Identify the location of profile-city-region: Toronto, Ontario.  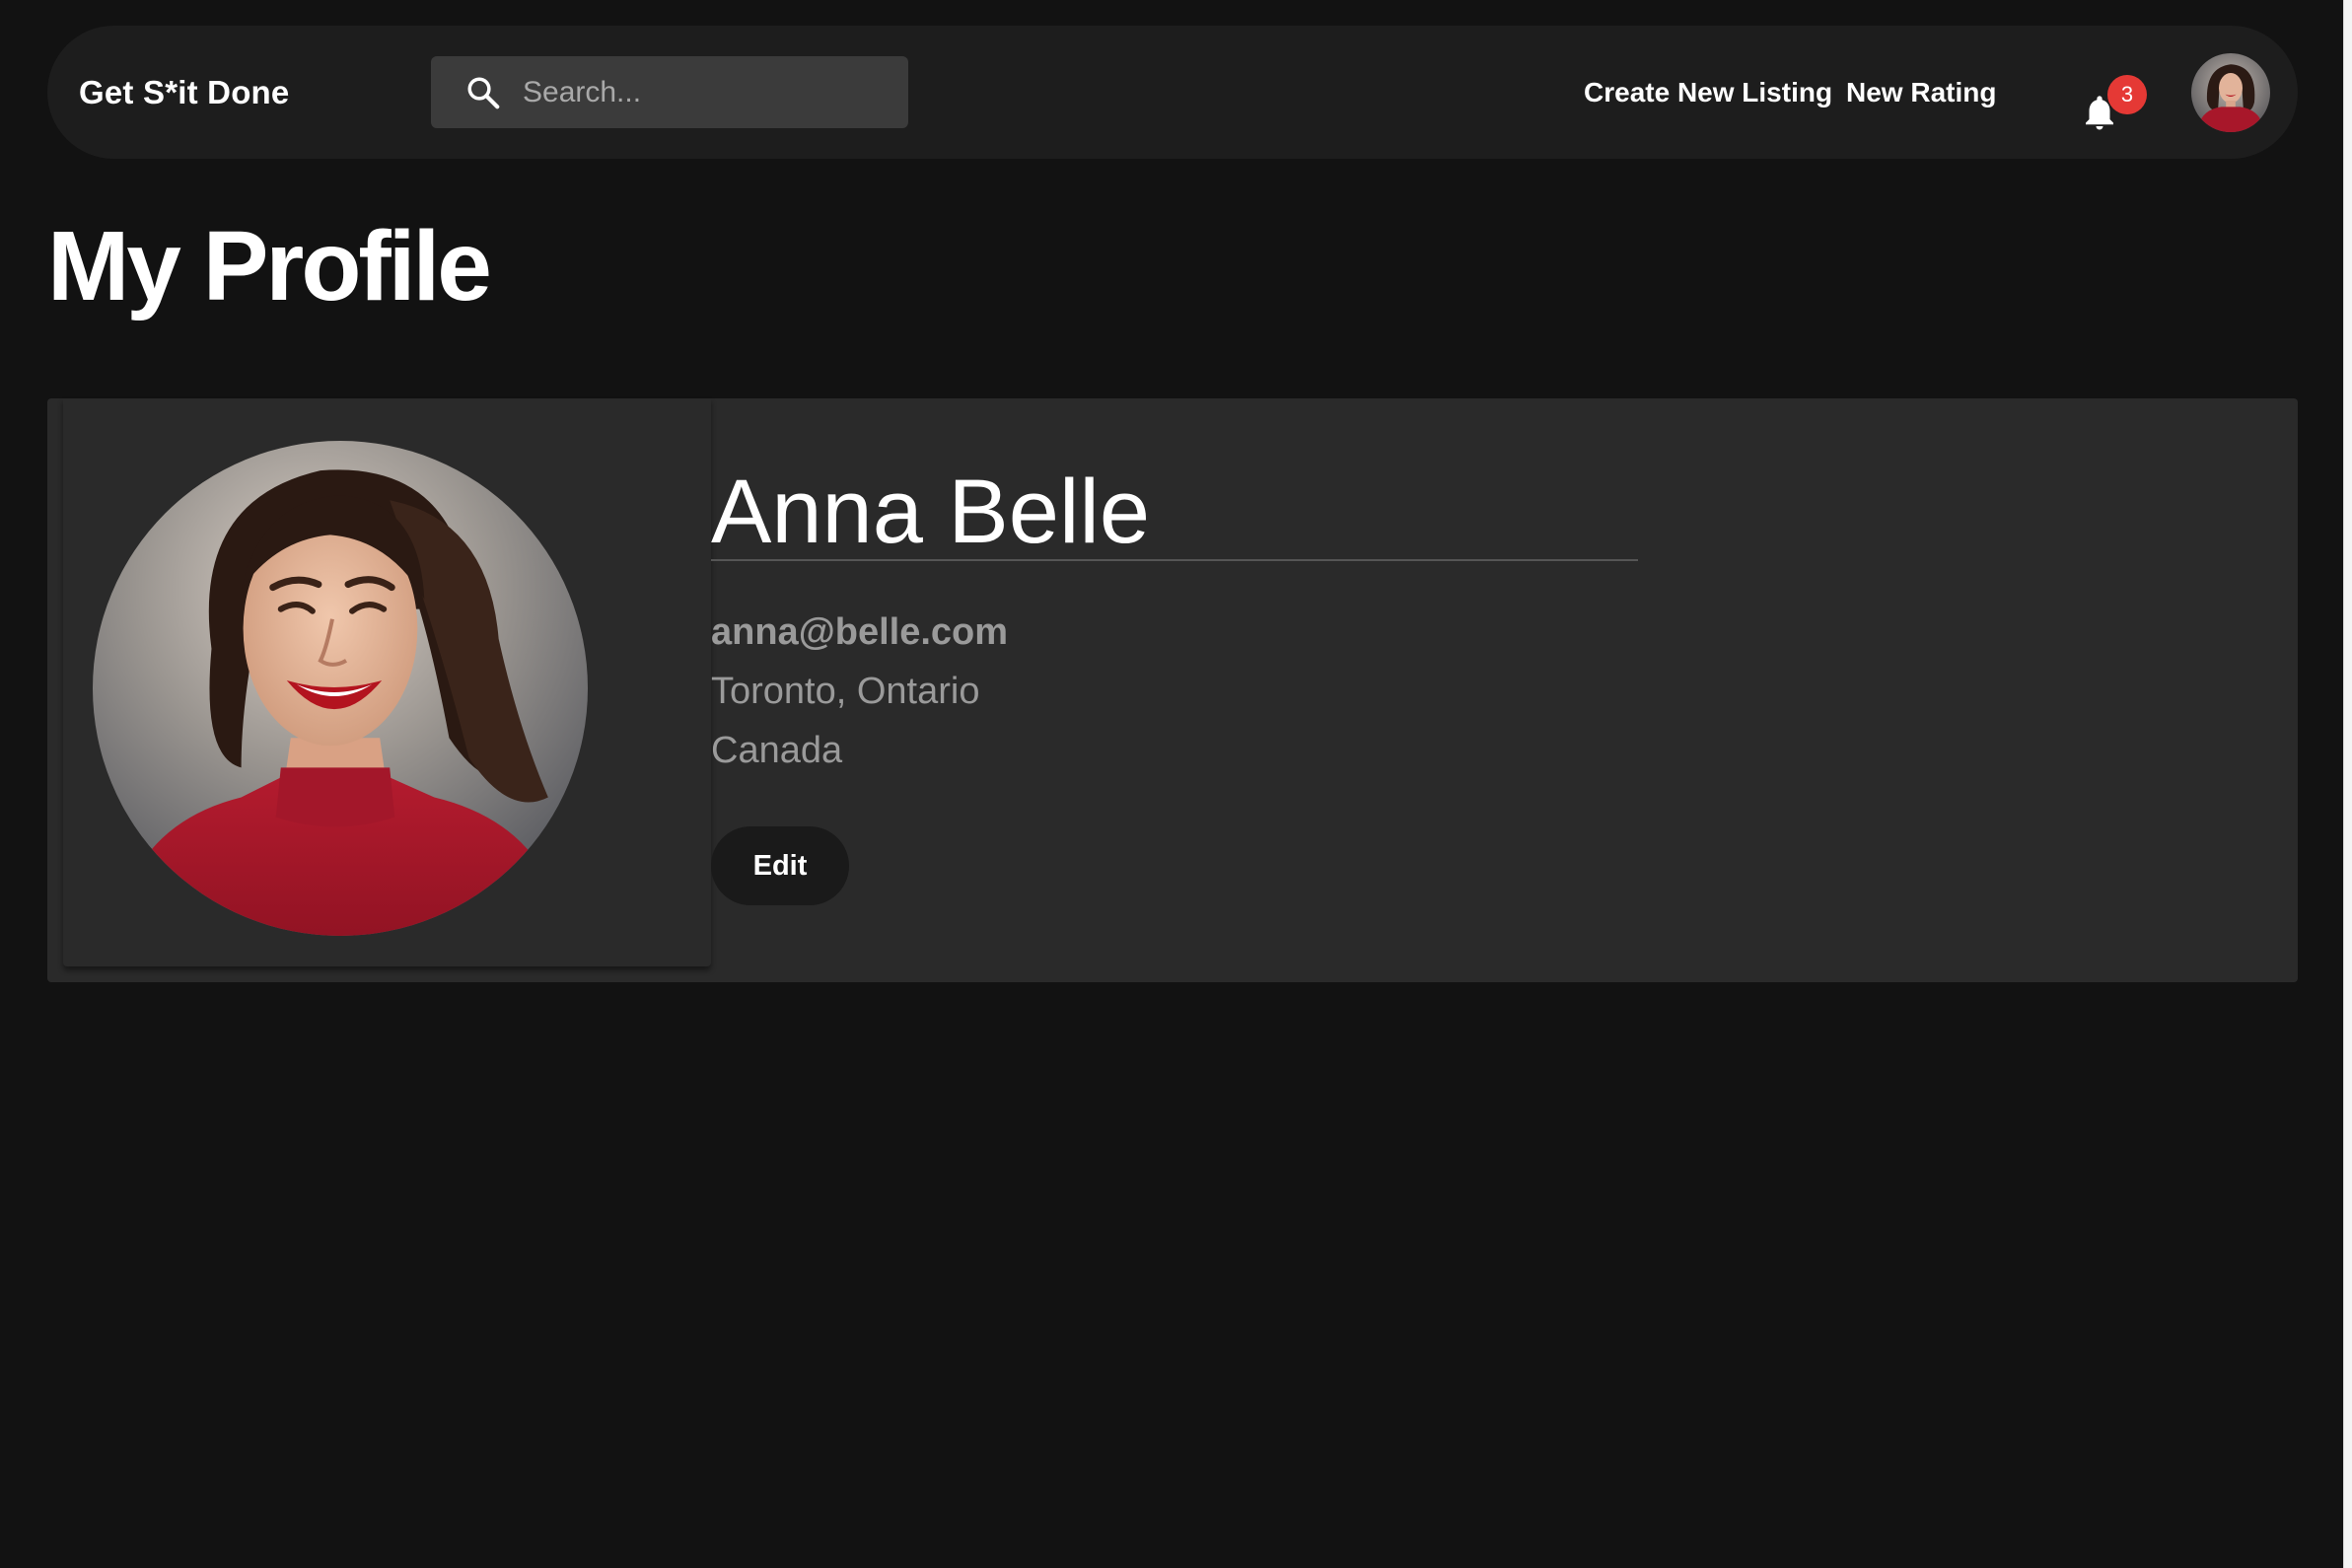
(845, 691).